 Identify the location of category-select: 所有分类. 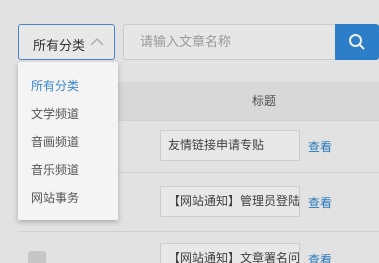
(66, 42).